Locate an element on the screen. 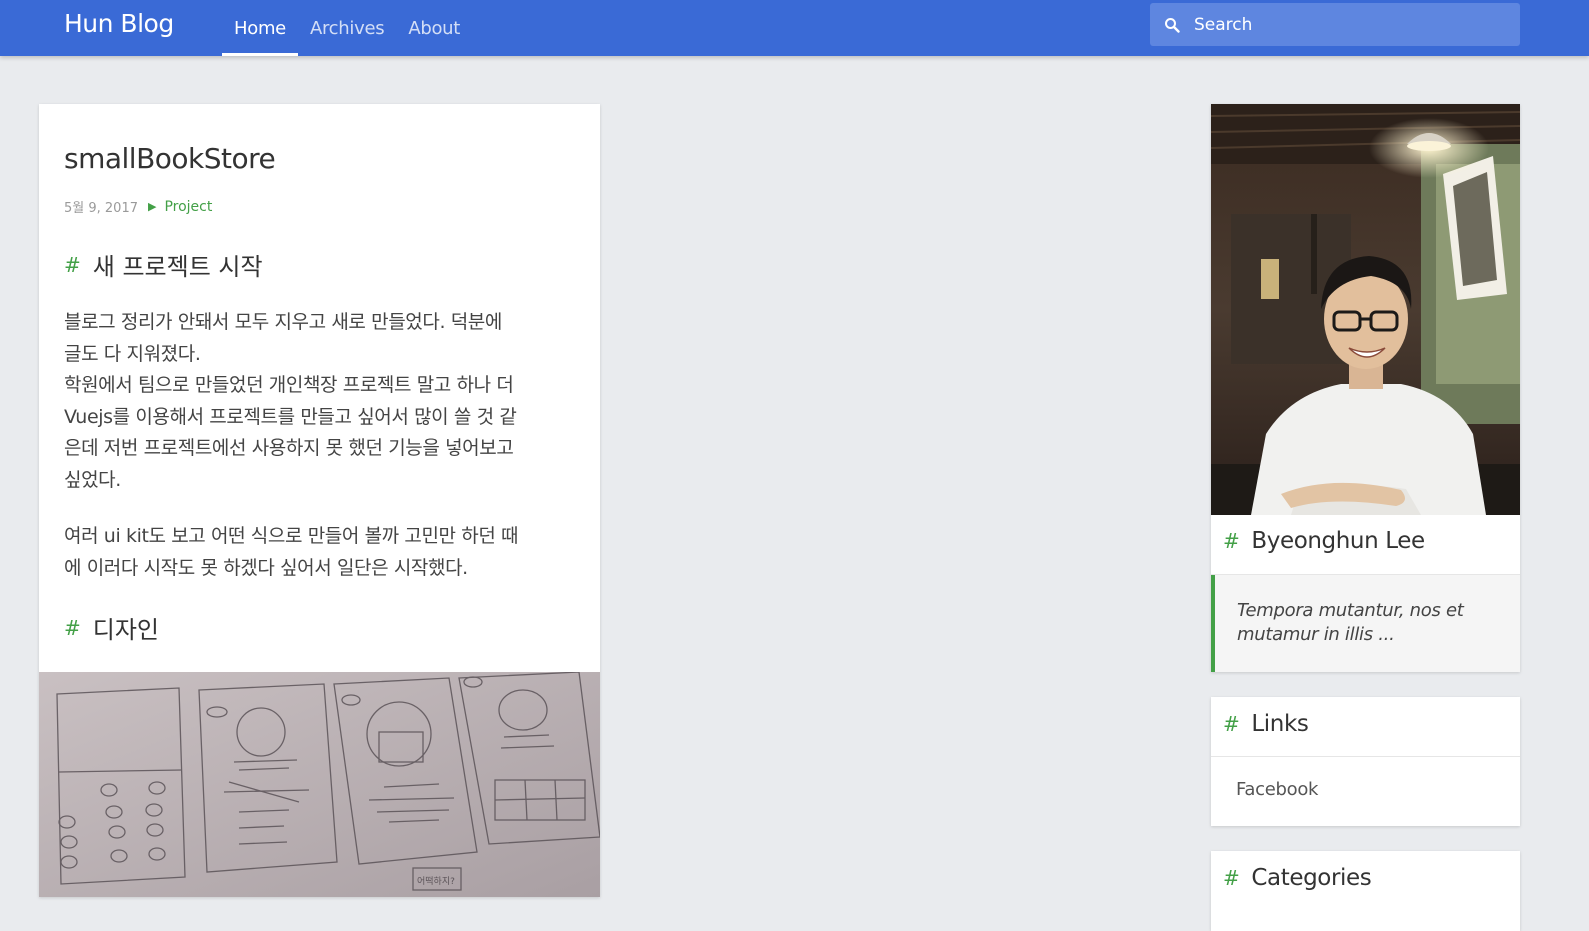  nav-item-archives: Archives is located at coordinates (347, 28).